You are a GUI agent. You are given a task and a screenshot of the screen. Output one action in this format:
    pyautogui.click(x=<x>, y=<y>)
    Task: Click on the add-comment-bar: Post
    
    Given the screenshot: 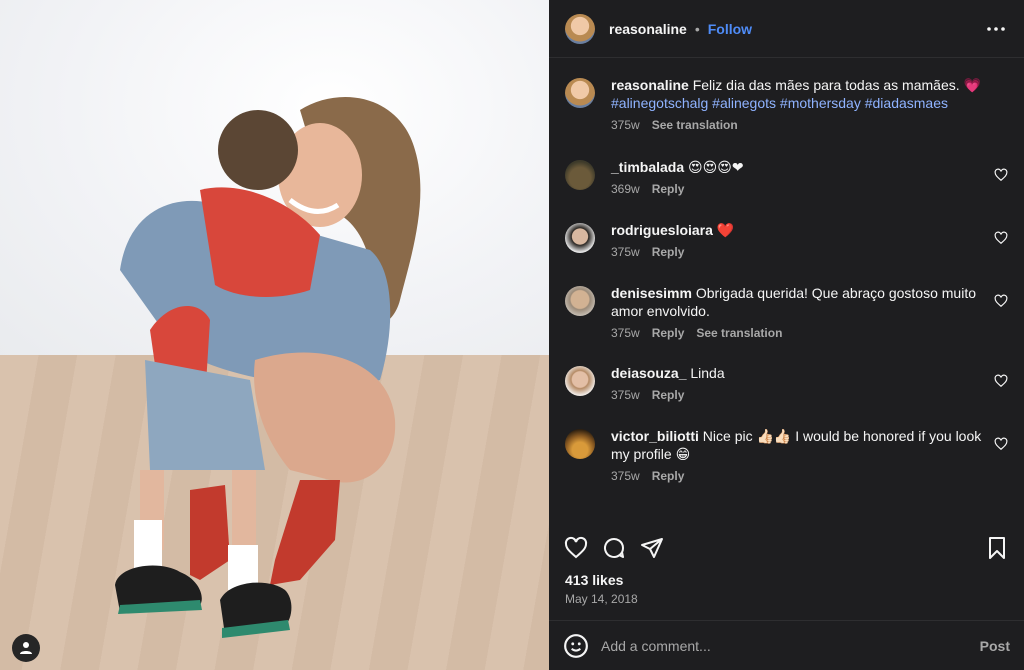 What is the action you would take?
    pyautogui.click(x=786, y=645)
    